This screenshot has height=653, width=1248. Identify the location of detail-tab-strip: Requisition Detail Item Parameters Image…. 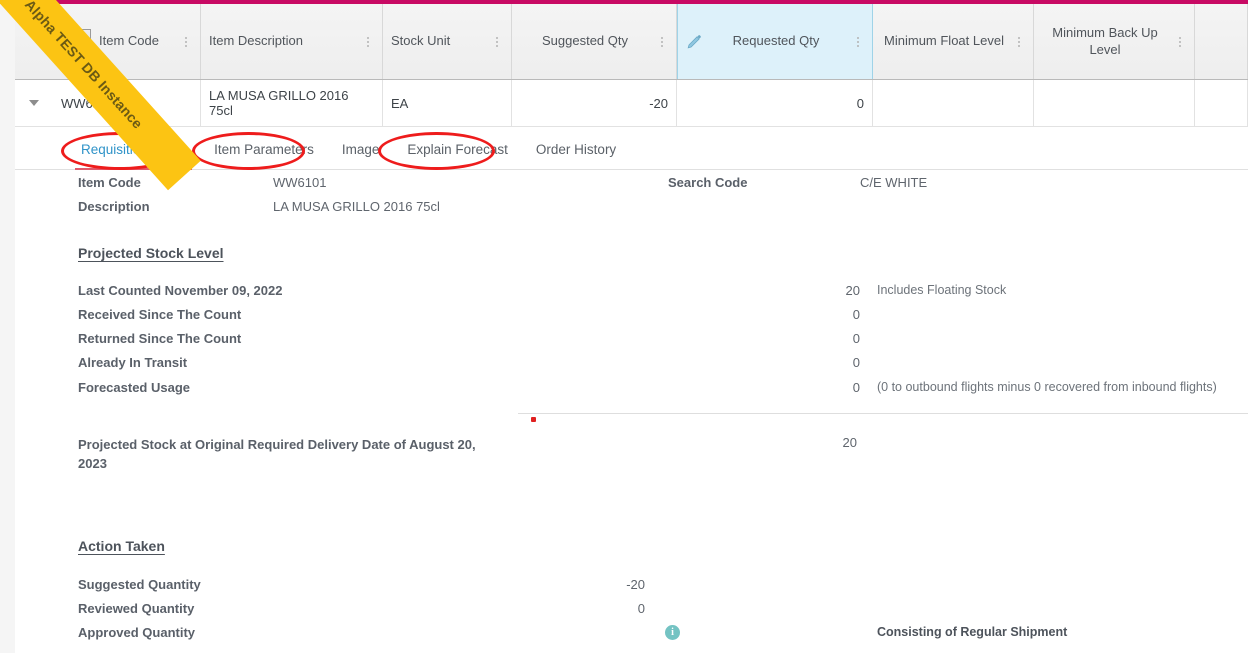
(631, 149).